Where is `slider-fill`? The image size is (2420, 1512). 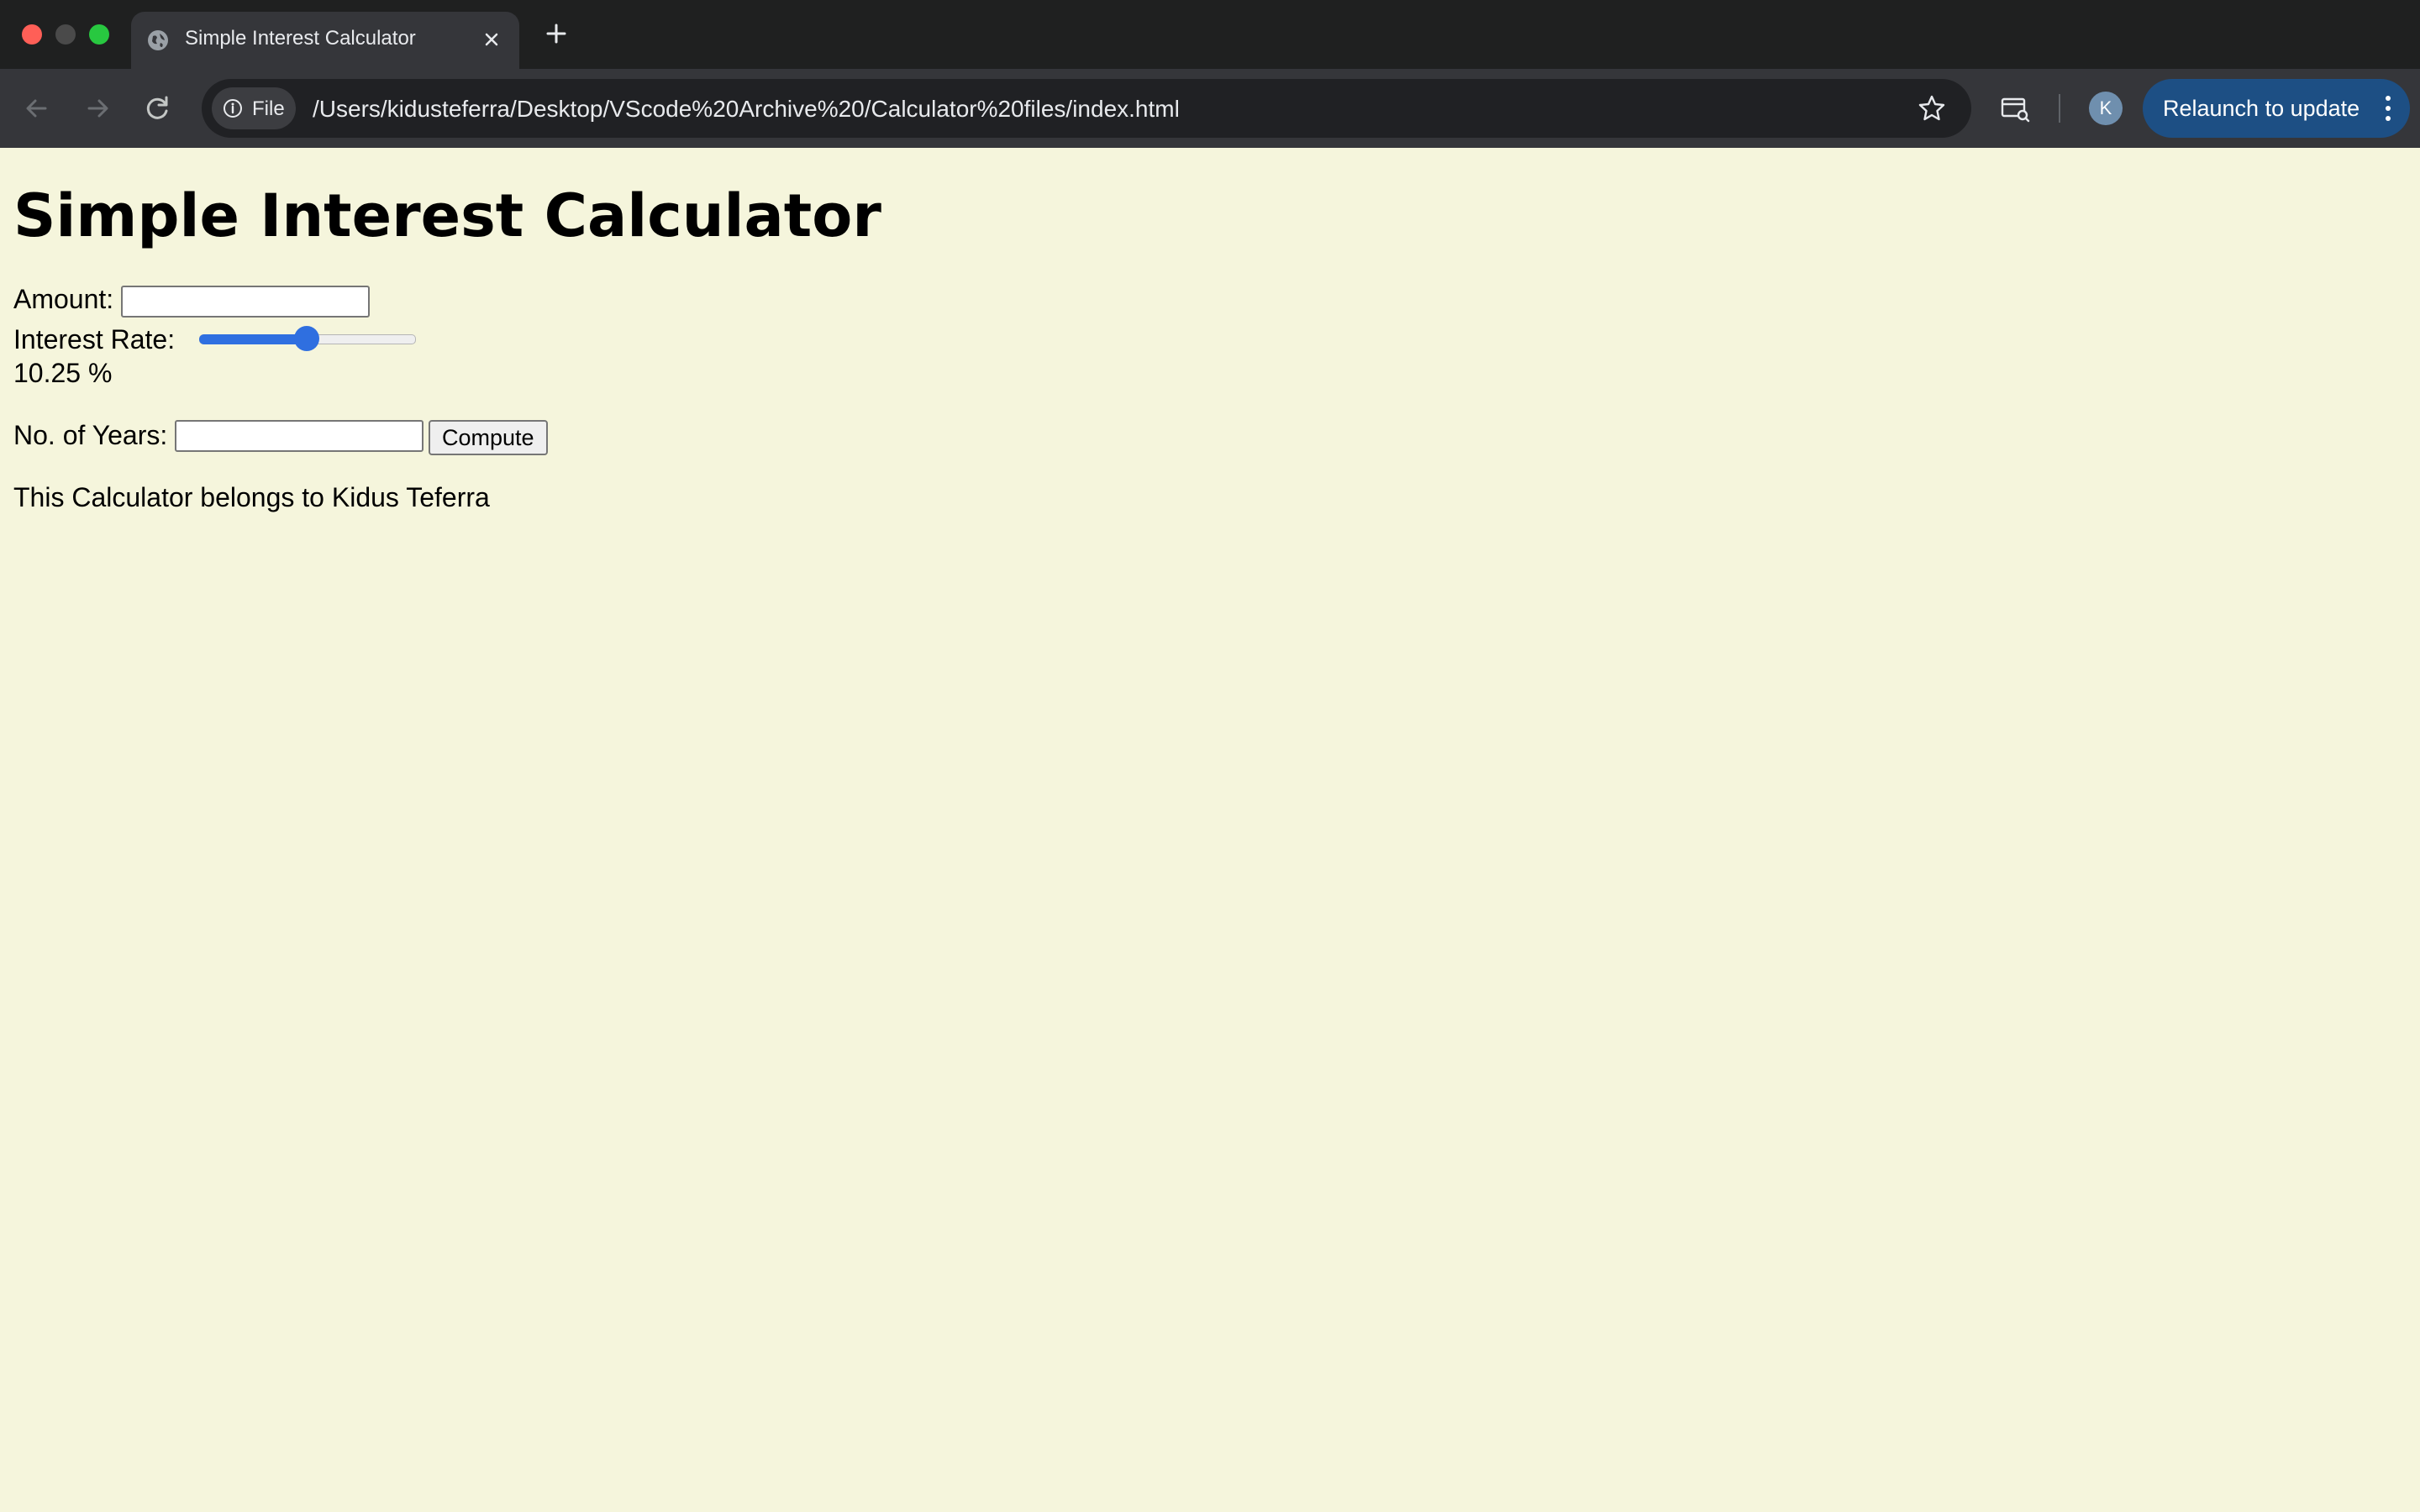
slider-fill is located at coordinates (253, 339).